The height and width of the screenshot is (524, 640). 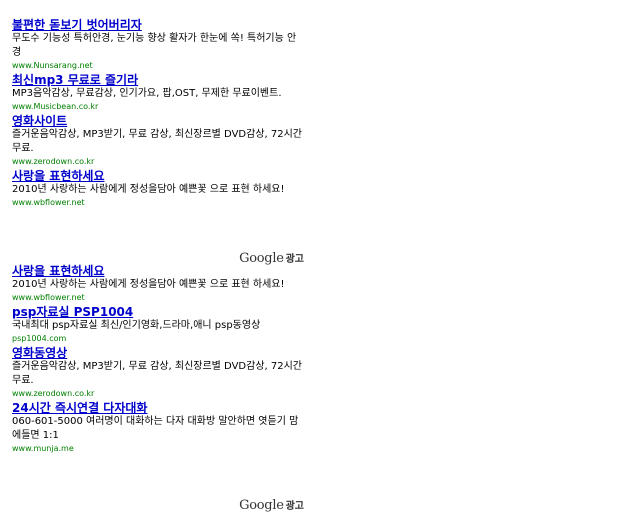 What do you see at coordinates (158, 65) in the screenshot?
I see `ad-url-link: www.Nunsarang.net` at bounding box center [158, 65].